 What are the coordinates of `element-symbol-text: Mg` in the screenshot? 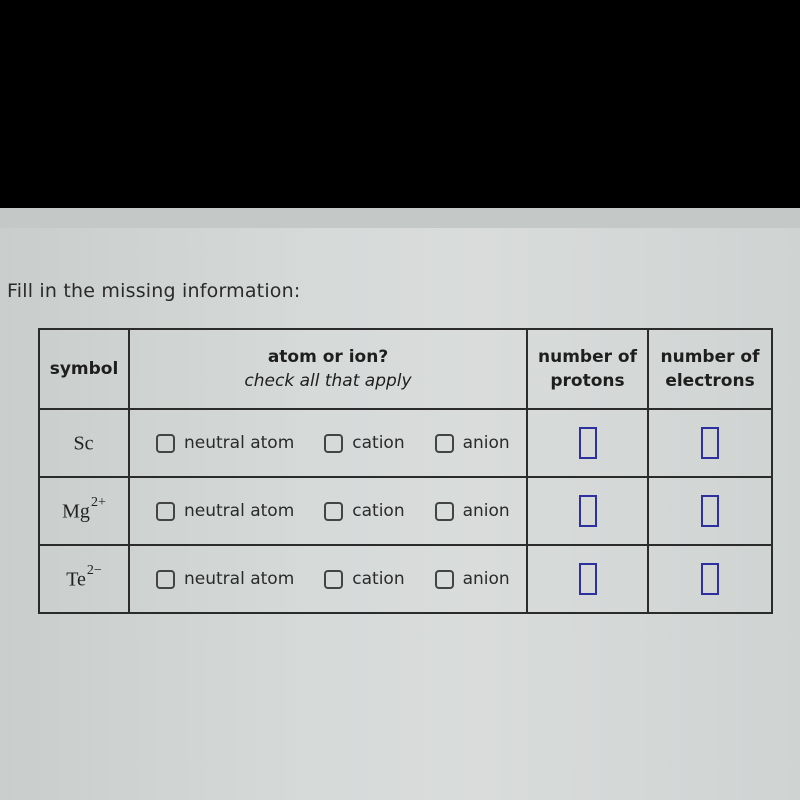 It's located at (76, 511).